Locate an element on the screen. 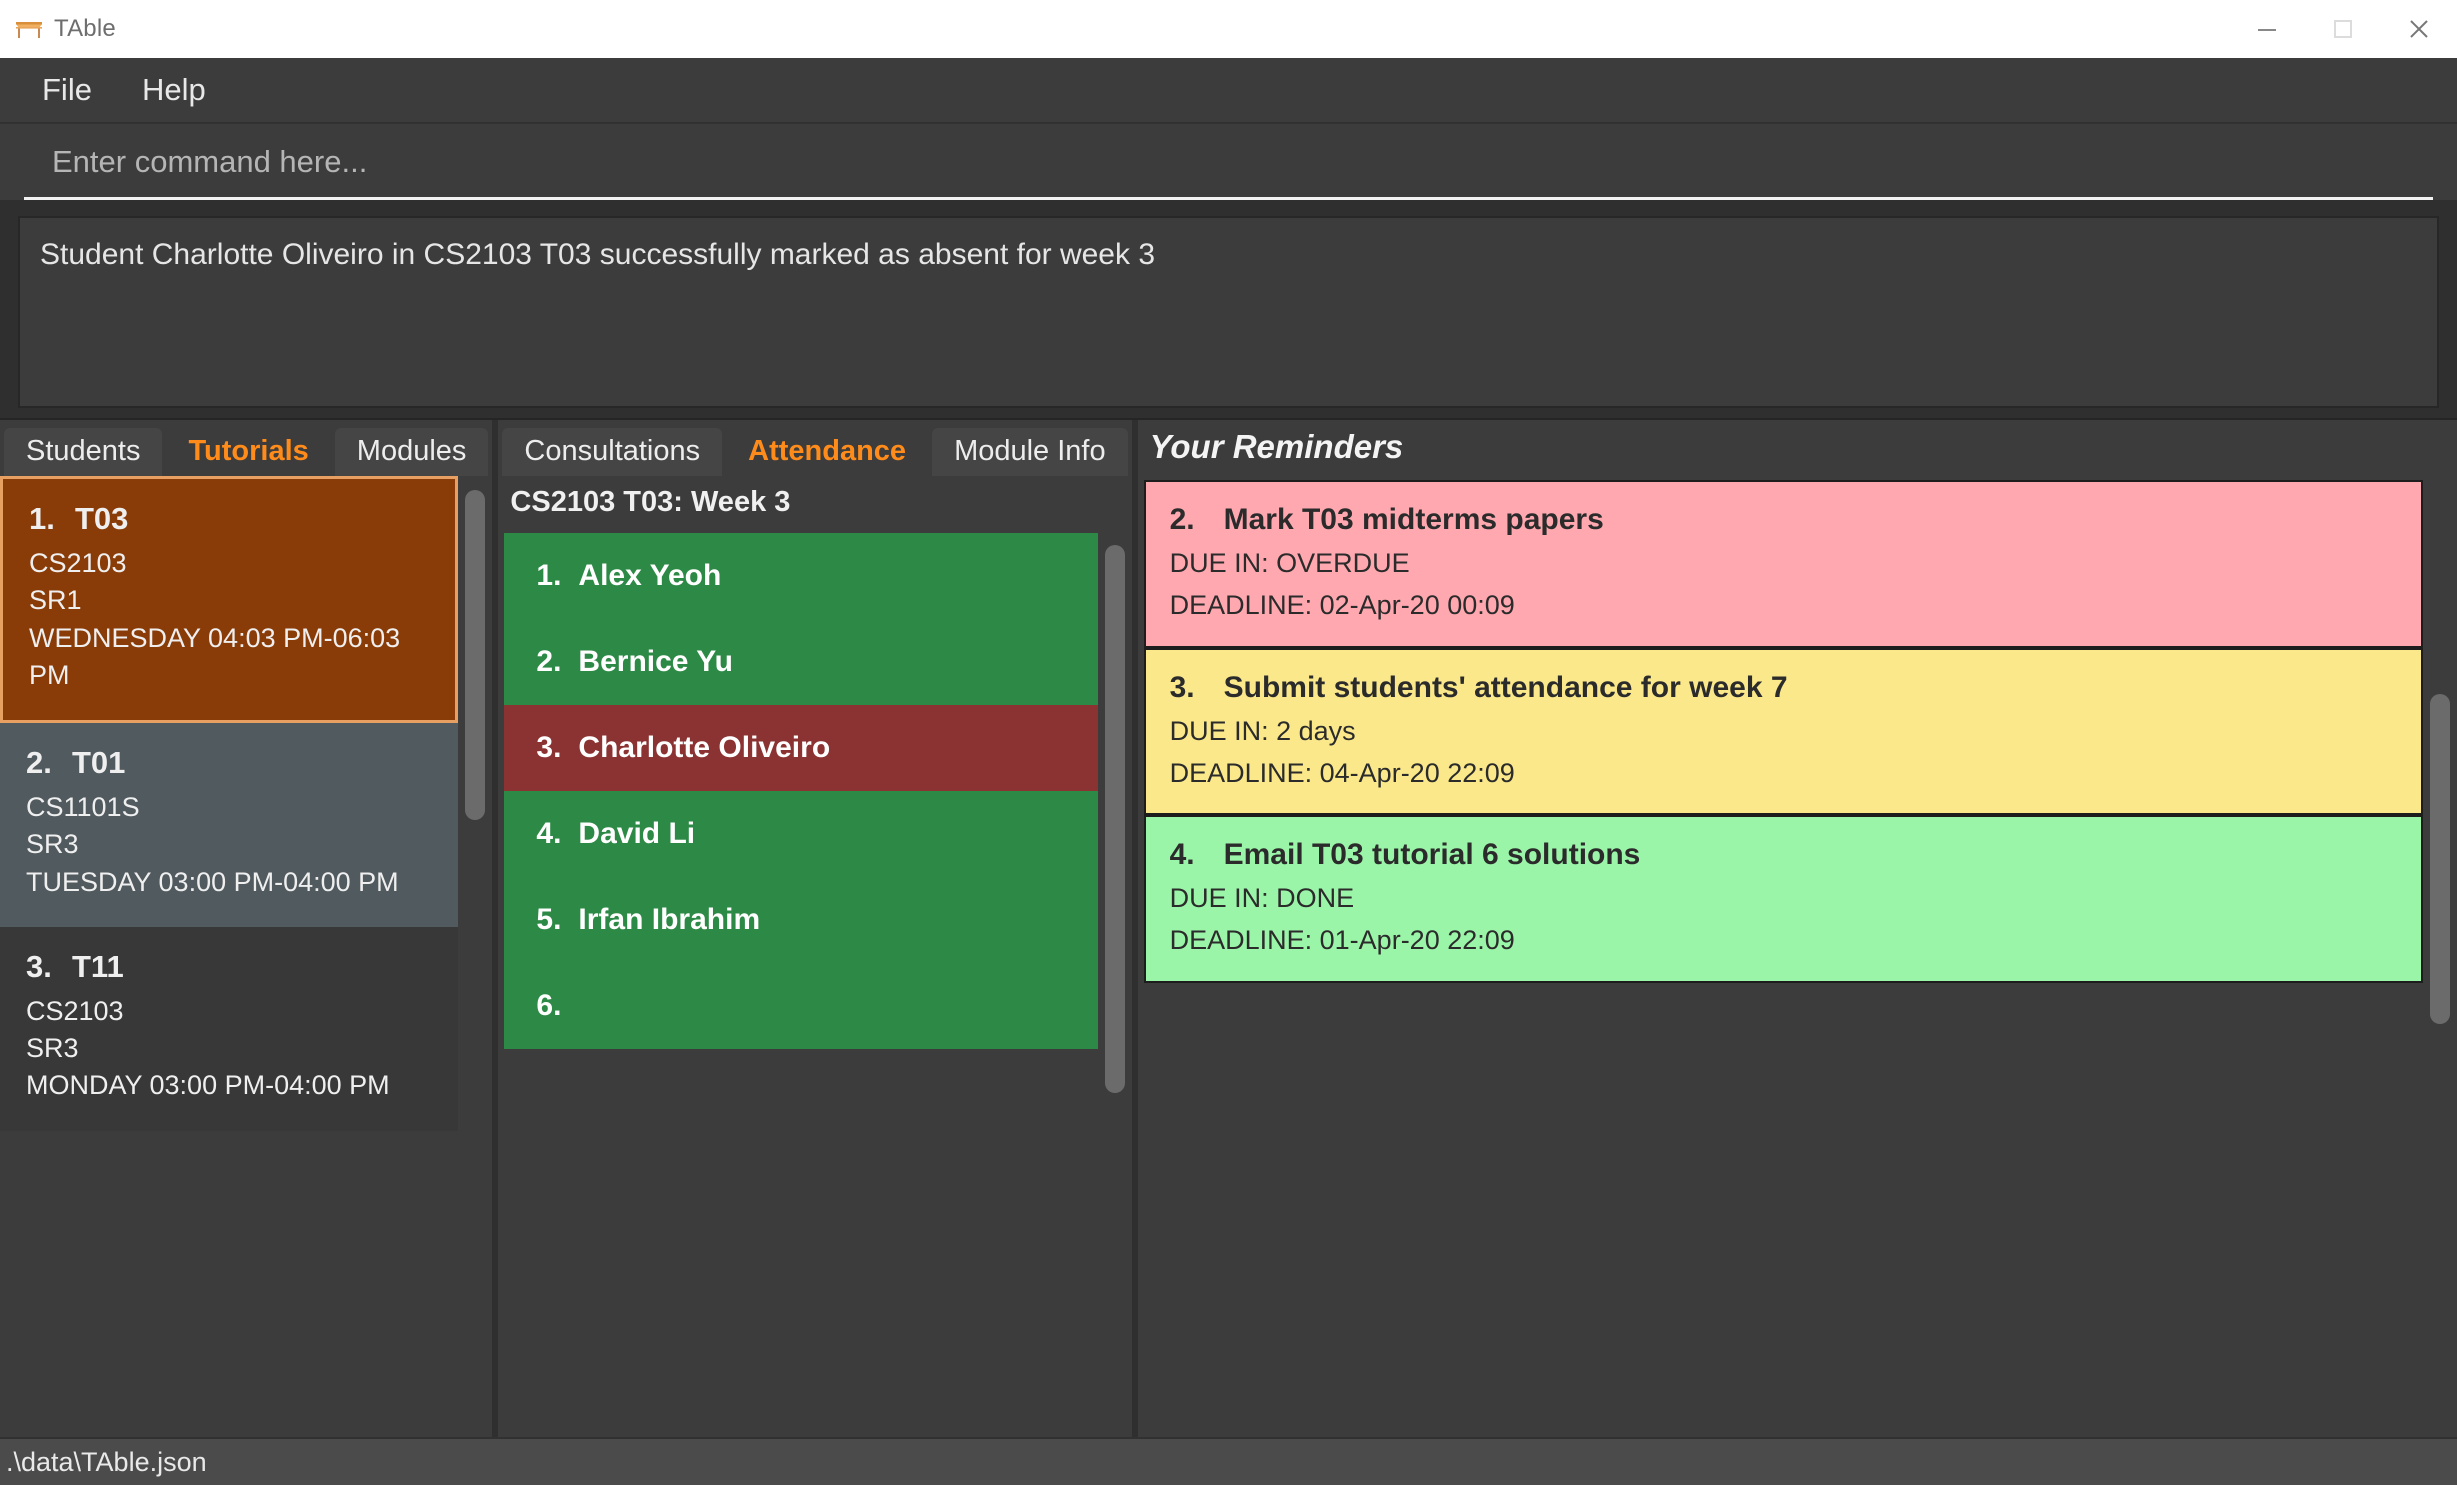  tutorial-scrollbar is located at coordinates (475, 956).